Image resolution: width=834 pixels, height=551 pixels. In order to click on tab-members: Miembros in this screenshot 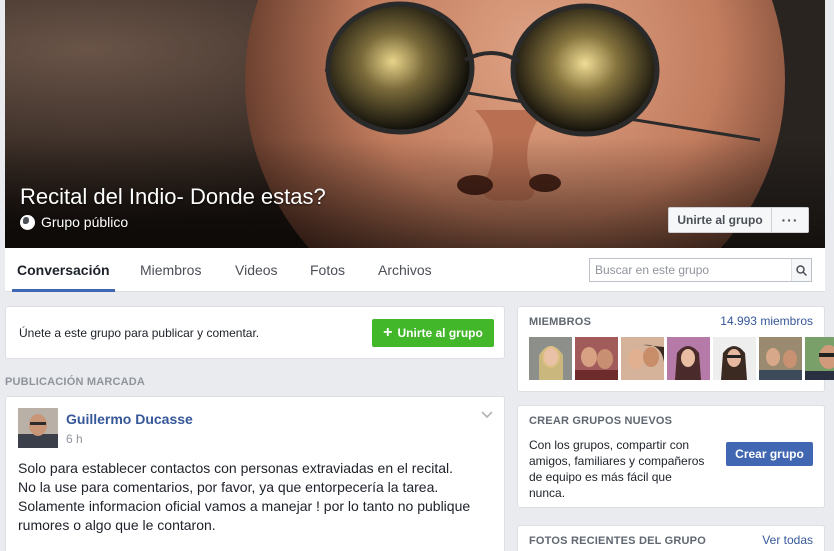, I will do `click(170, 270)`.